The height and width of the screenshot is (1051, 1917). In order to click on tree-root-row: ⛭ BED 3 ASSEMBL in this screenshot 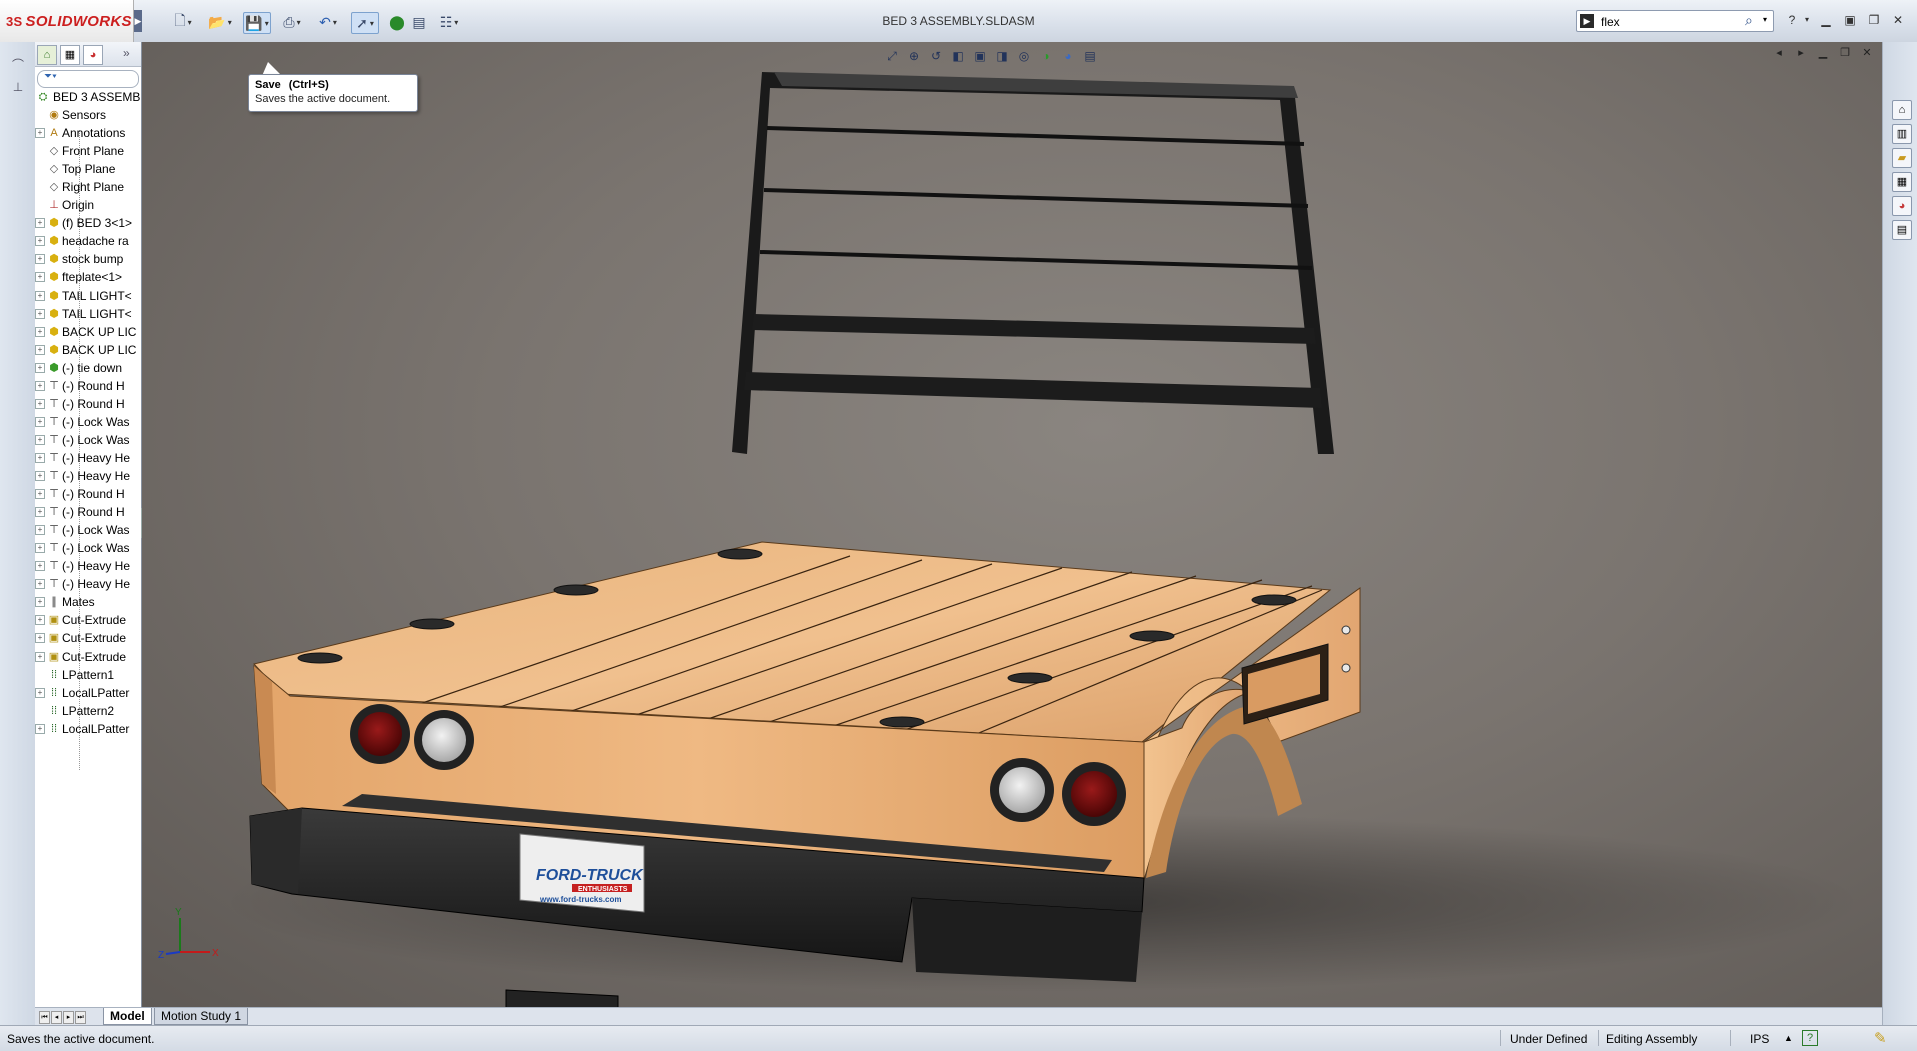, I will do `click(88, 97)`.